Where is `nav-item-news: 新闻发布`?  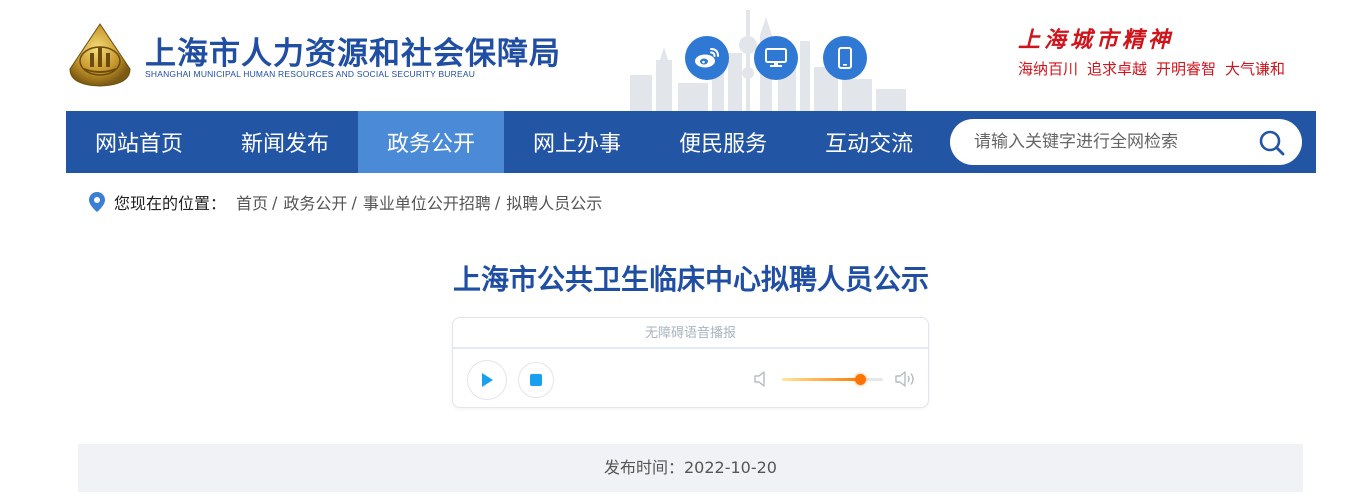
nav-item-news: 新闻发布 is located at coordinates (285, 142).